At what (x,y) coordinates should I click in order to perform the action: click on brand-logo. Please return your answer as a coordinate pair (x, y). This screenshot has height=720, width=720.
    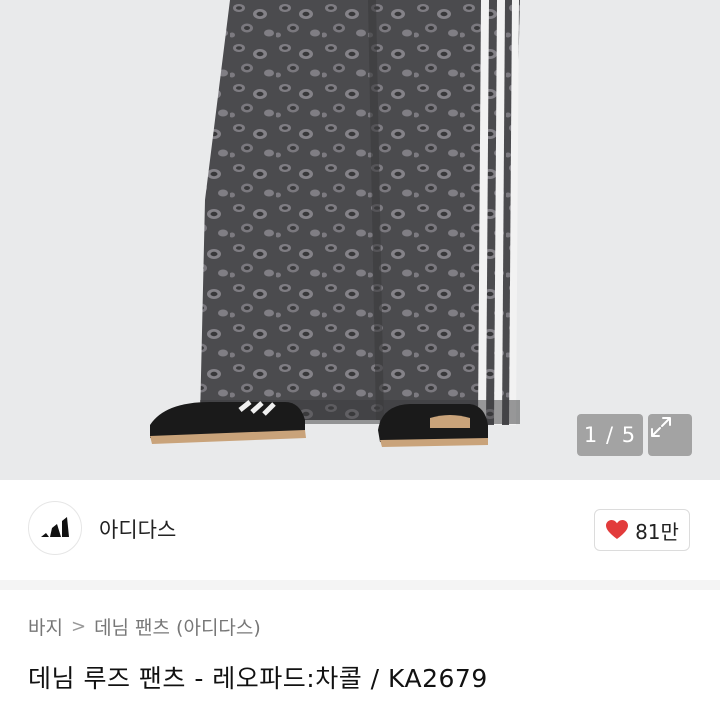
    Looking at the image, I should click on (55, 528).